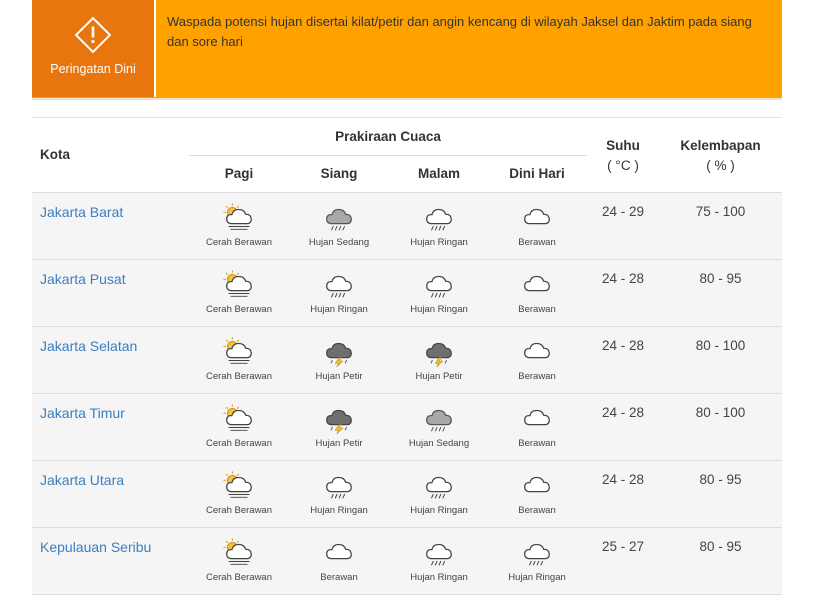  Describe the element at coordinates (95, 547) in the screenshot. I see `city-link: Kepulauan Seribu` at that location.